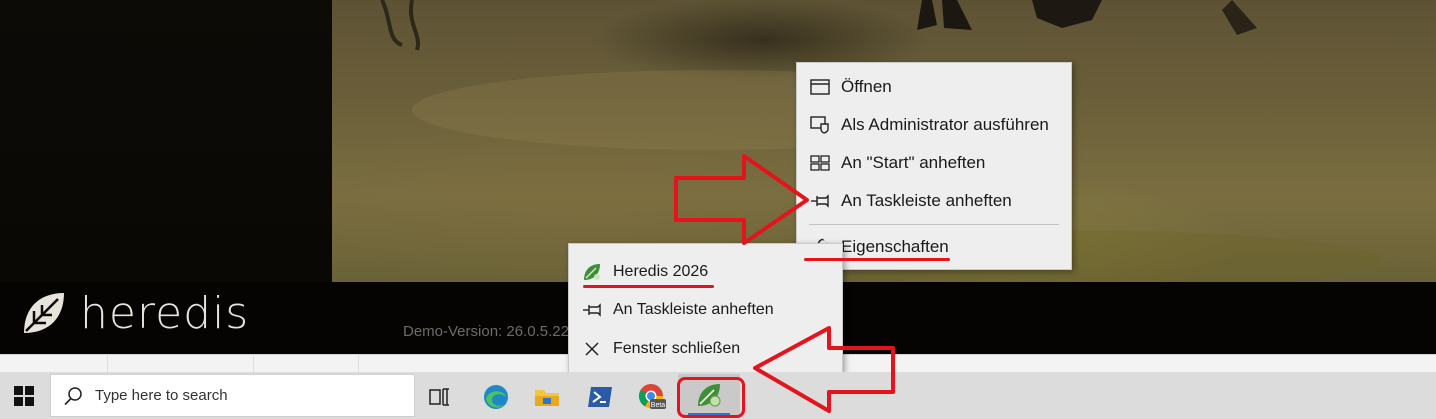 The width and height of the screenshot is (1436, 419). I want to click on menu-item-pin-taskbar: An Taskleiste anheften, so click(934, 201).